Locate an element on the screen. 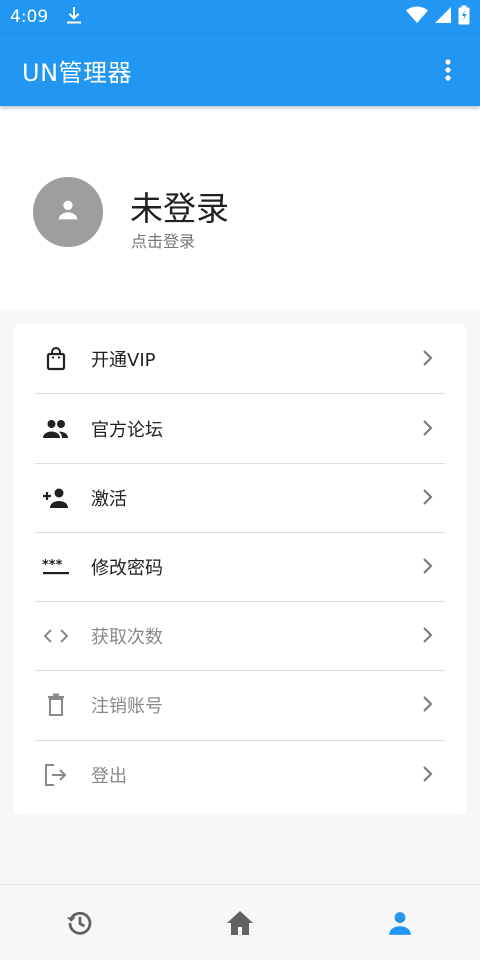 This screenshot has height=960, width=480. shopping-bag-icon is located at coordinates (56, 359).